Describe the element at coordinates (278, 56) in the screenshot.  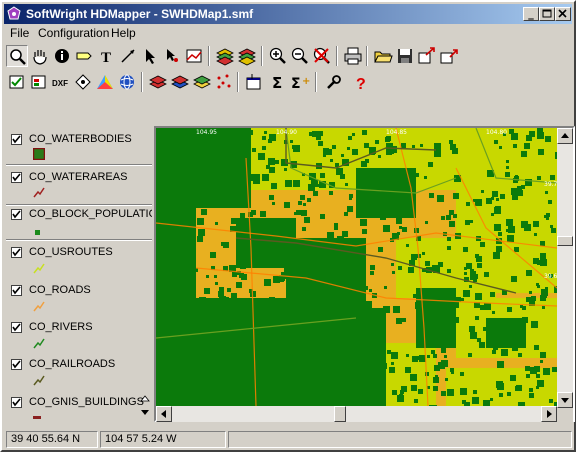
I see `zoom-in-button` at that location.